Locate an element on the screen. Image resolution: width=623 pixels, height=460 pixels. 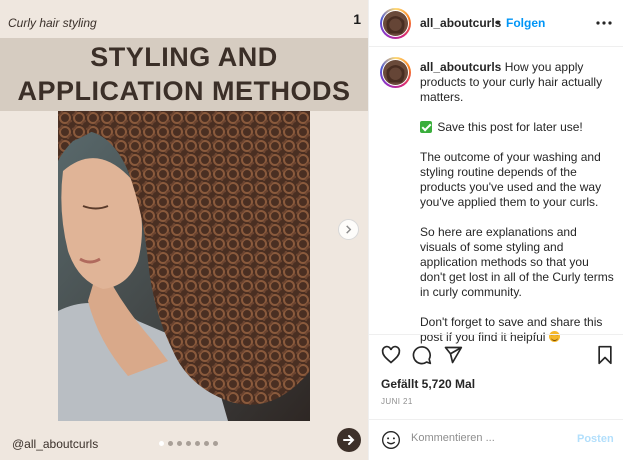
media-slide-number: 1 is located at coordinates (357, 19).